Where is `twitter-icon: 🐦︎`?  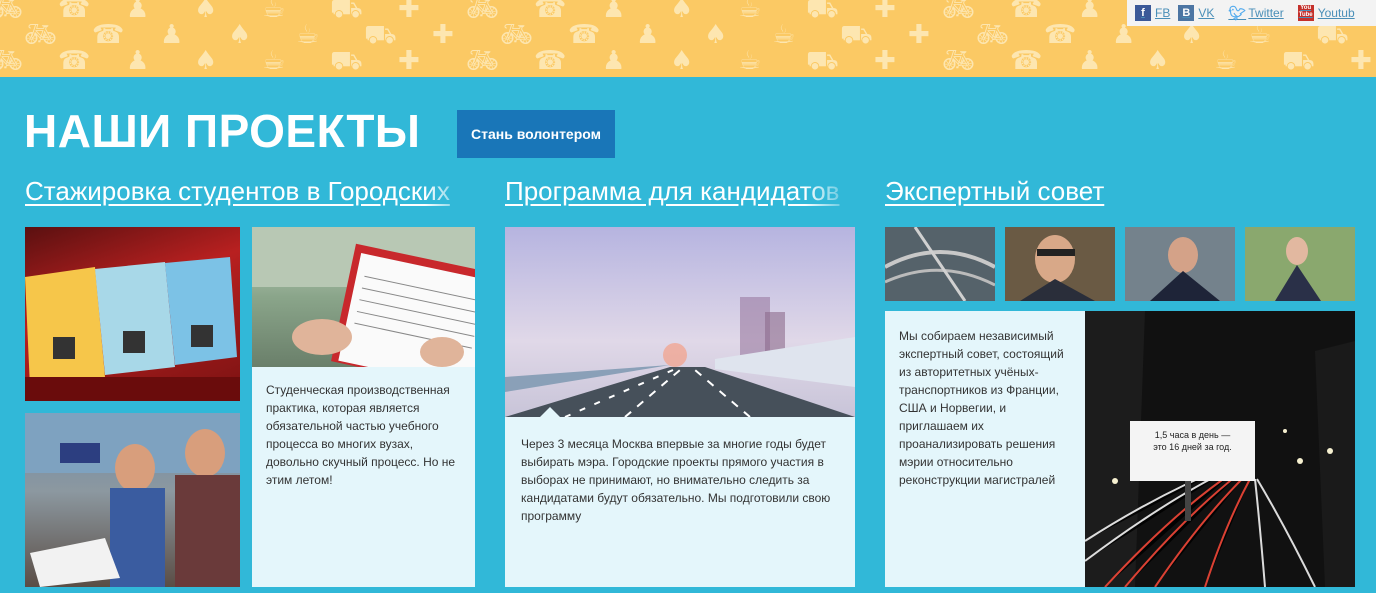 twitter-icon: 🐦︎ is located at coordinates (1237, 13).